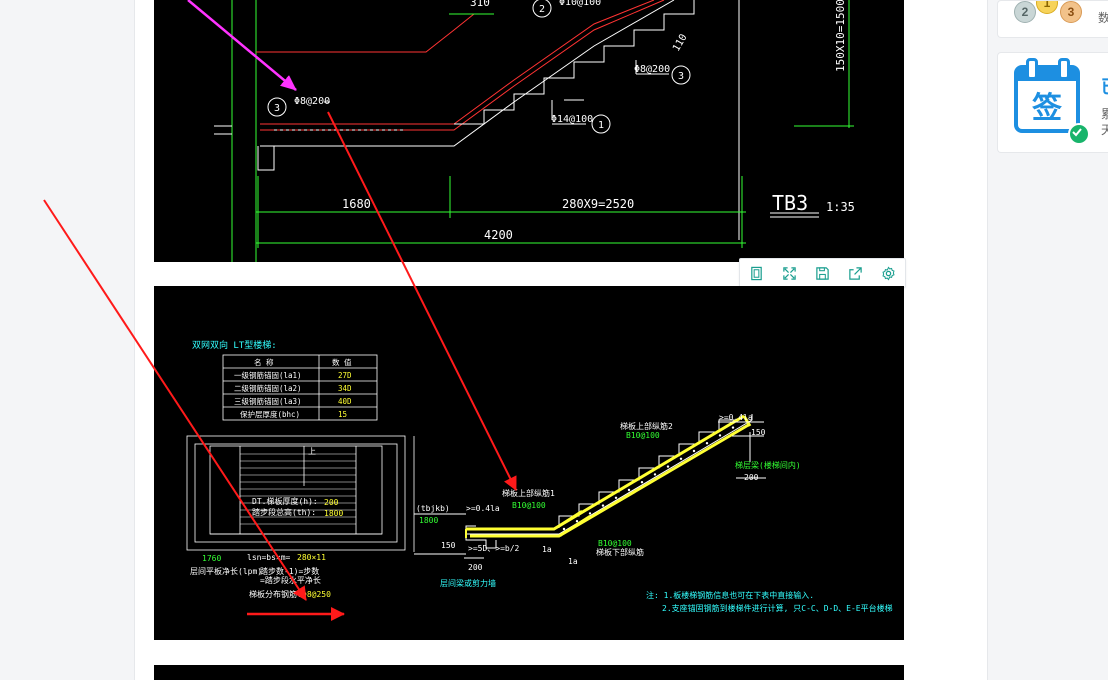 Image resolution: width=1108 pixels, height=680 pixels. I want to click on dist-rebar-value: Φ8@250, so click(316, 594).